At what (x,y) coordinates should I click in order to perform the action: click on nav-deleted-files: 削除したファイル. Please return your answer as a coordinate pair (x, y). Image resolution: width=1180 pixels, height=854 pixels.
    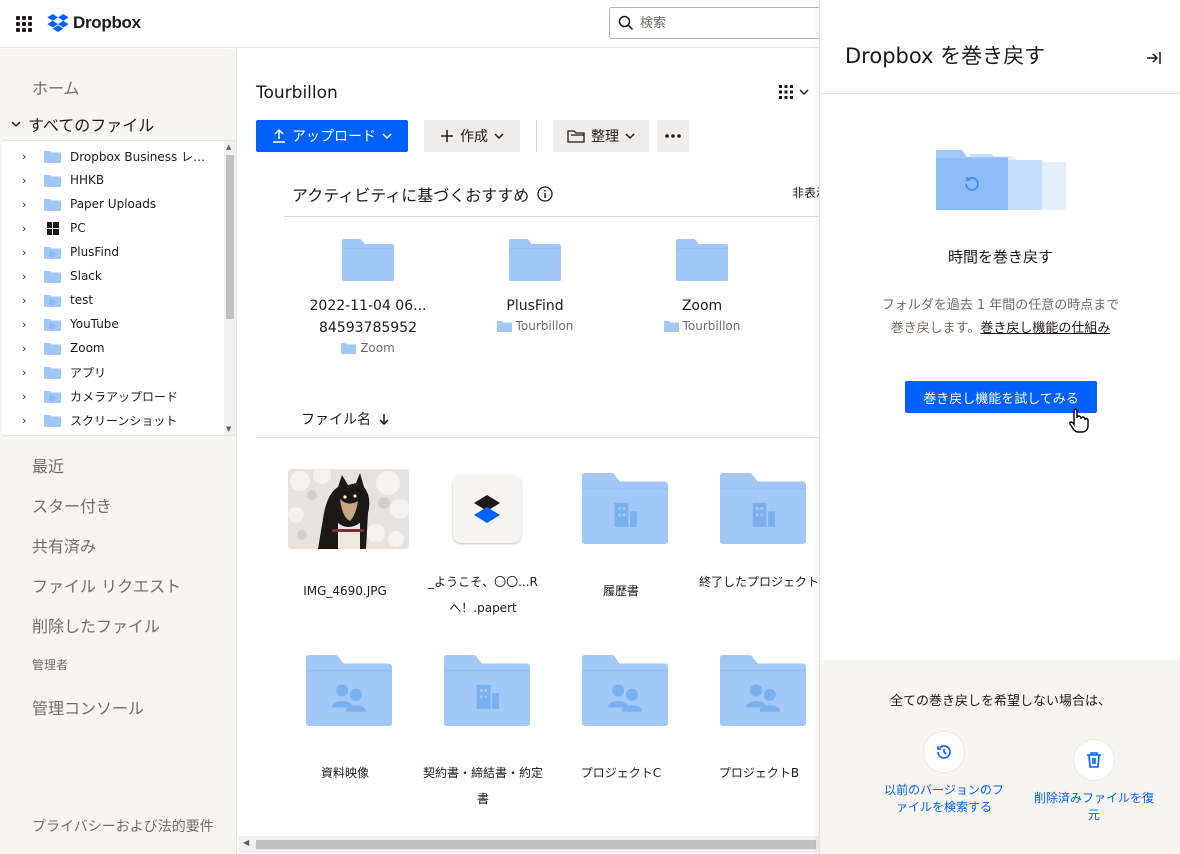
    Looking at the image, I should click on (96, 625).